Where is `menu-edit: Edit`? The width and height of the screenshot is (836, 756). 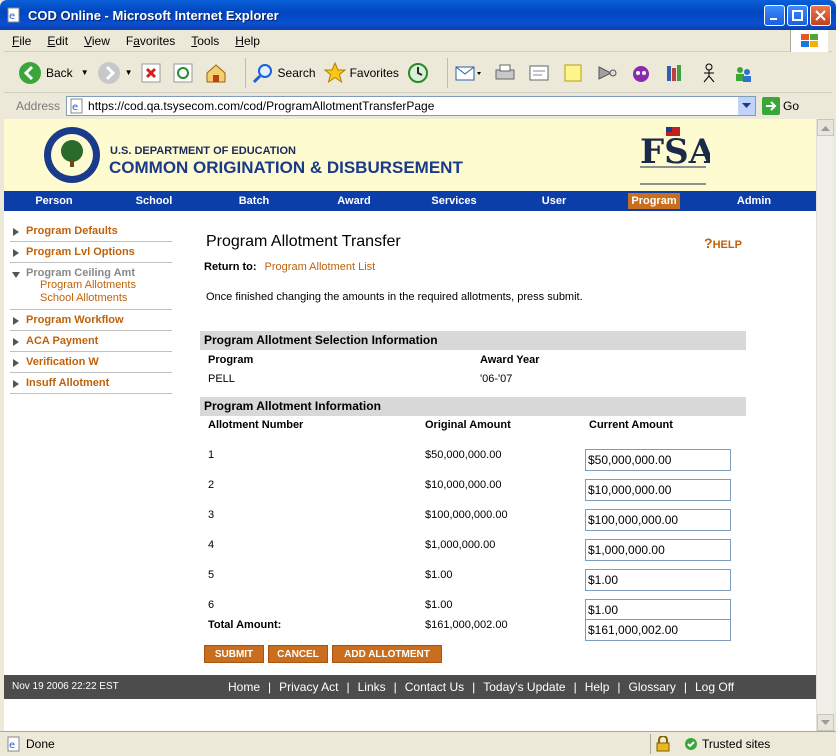
menu-edit: Edit is located at coordinates (57, 41).